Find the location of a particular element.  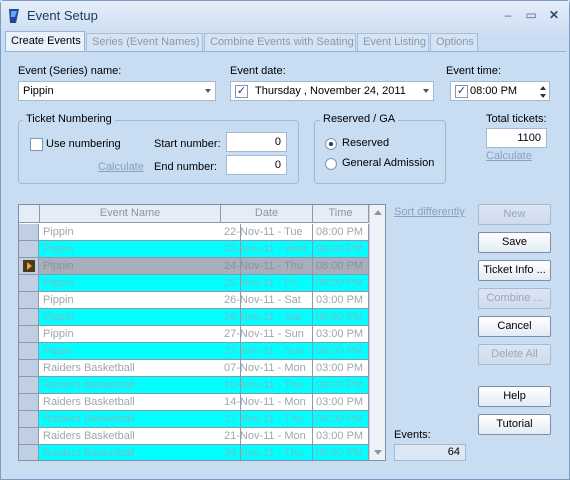

cell-date: 27-Nov-11 - Sun is located at coordinates (267, 334).